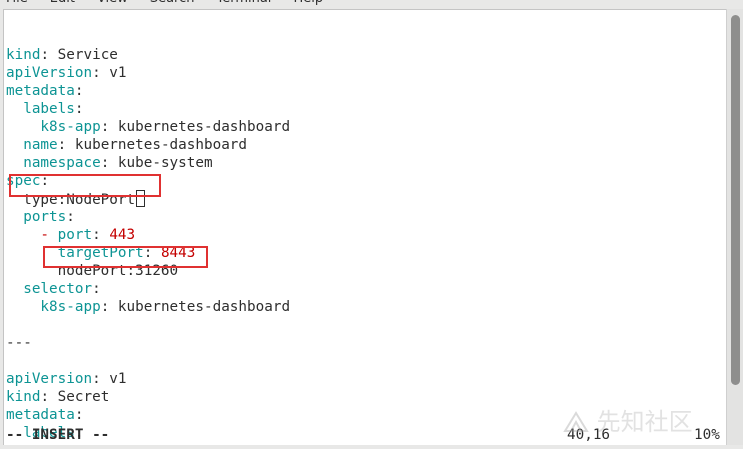 The image size is (743, 449). I want to click on menu-item-edit: Edit, so click(62, 3).